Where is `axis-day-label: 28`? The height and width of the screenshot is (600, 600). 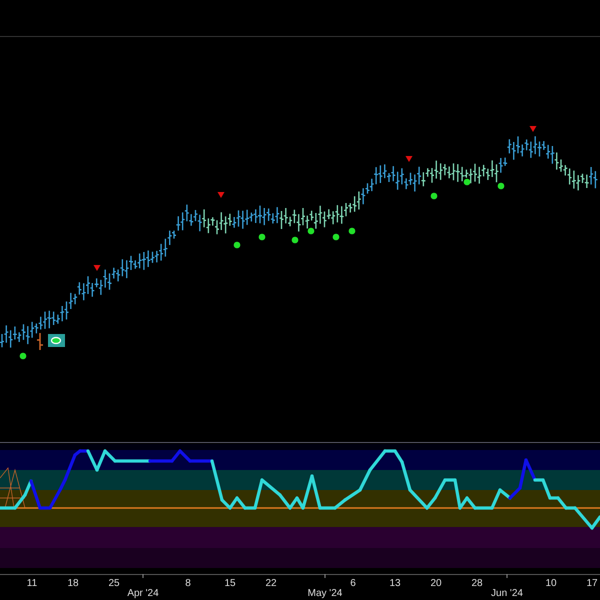 axis-day-label: 28 is located at coordinates (477, 583).